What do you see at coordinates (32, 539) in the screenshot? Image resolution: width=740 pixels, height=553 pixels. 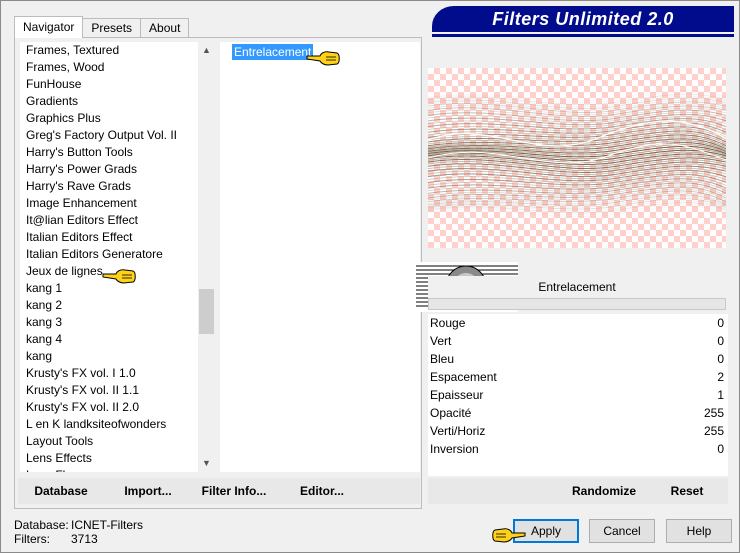 I see `filters-label: Filters:` at bounding box center [32, 539].